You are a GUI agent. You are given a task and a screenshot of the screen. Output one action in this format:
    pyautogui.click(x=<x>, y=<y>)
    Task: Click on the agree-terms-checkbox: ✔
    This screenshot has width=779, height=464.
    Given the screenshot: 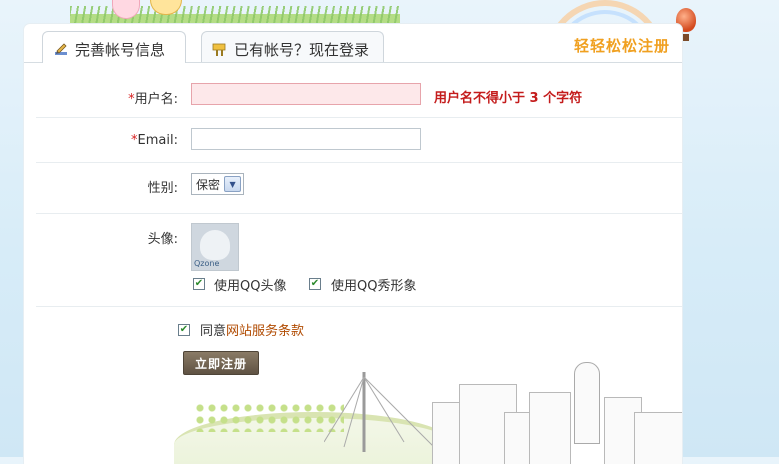 What is the action you would take?
    pyautogui.click(x=184, y=330)
    